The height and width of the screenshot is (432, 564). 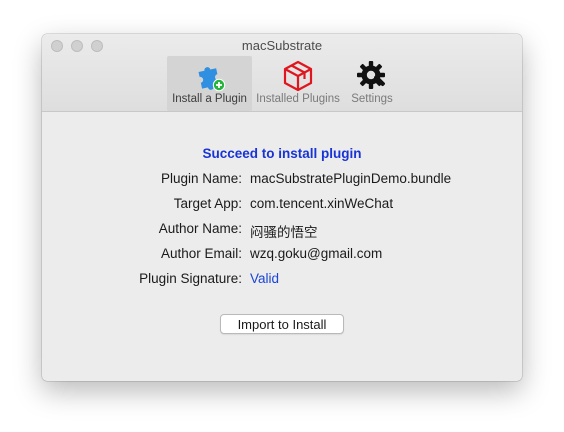 I want to click on target-app-label: Target App:, so click(x=207, y=203).